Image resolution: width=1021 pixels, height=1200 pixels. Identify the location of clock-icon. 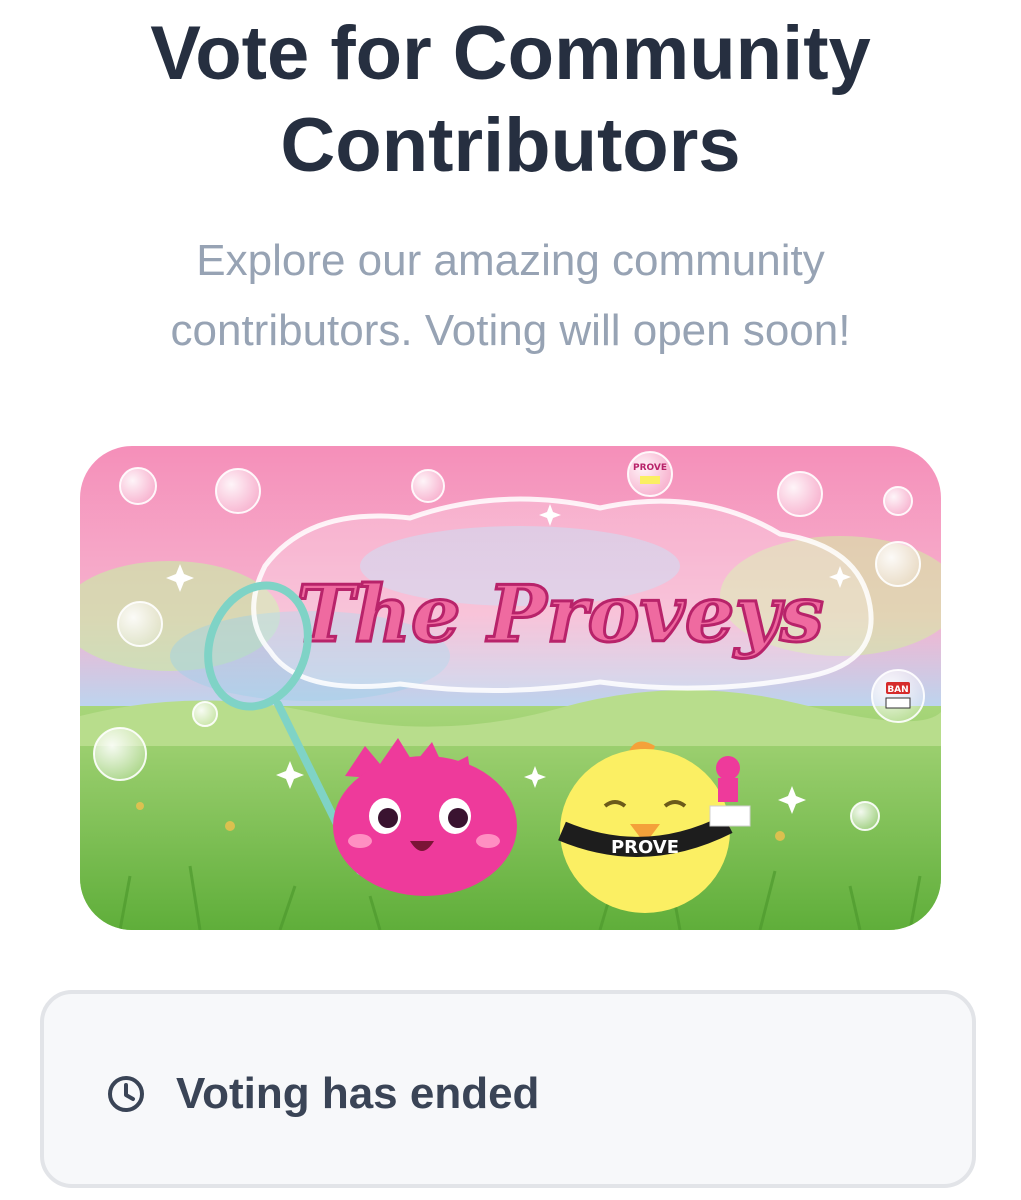
(126, 1094).